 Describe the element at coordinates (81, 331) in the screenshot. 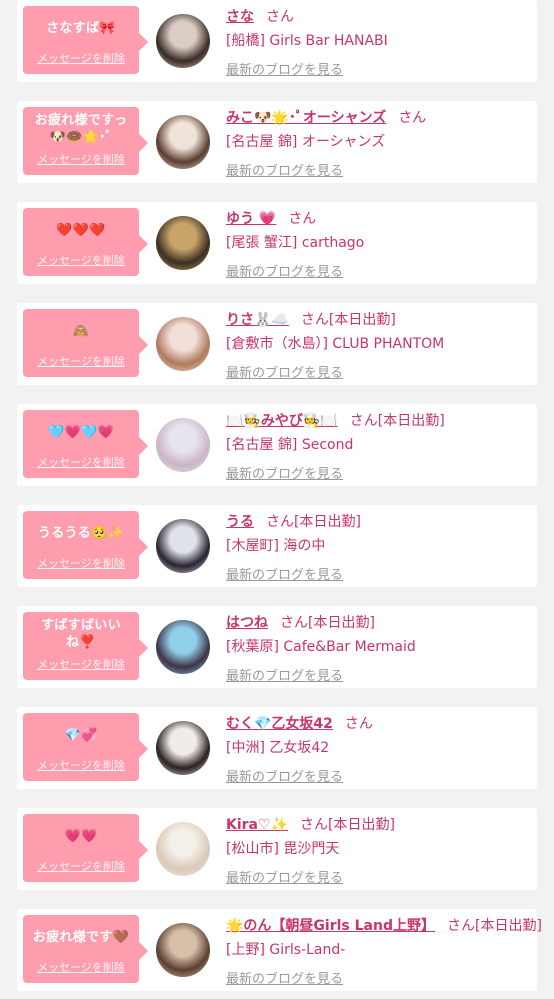

I see `message-text: 🙈` at that location.